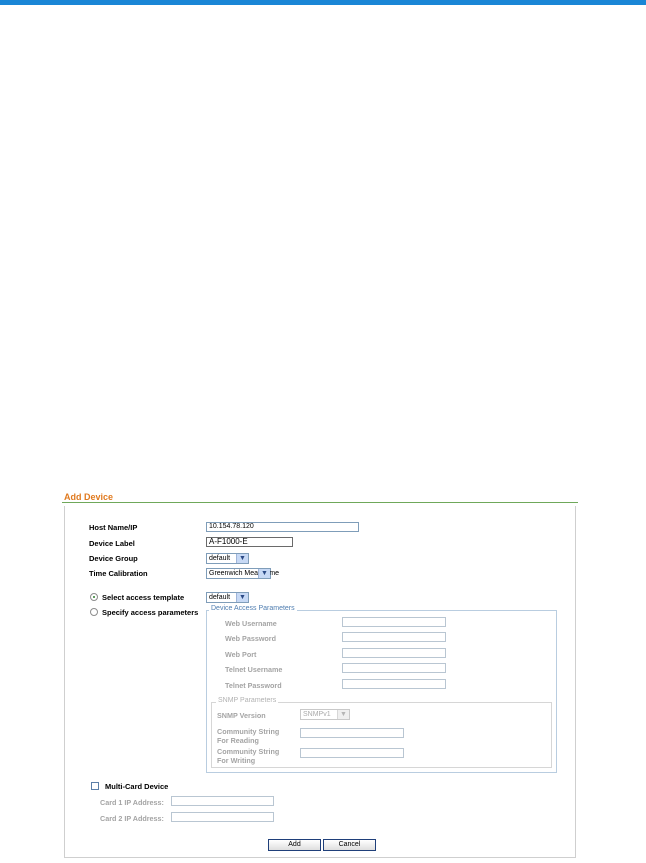 The width and height of the screenshot is (646, 863). Describe the element at coordinates (253, 608) in the screenshot. I see `device-access-legend: Device Access Parameters` at that location.